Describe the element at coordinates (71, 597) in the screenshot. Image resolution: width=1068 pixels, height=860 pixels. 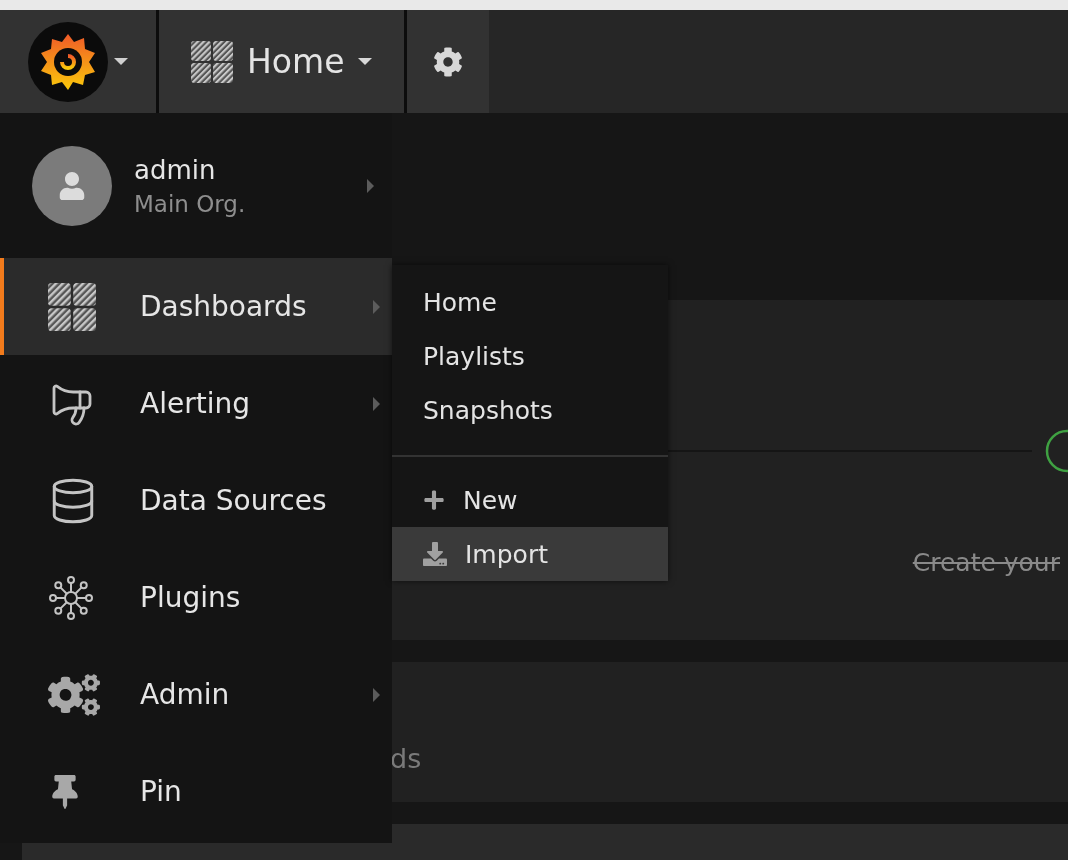
I see `plugin-icon` at that location.